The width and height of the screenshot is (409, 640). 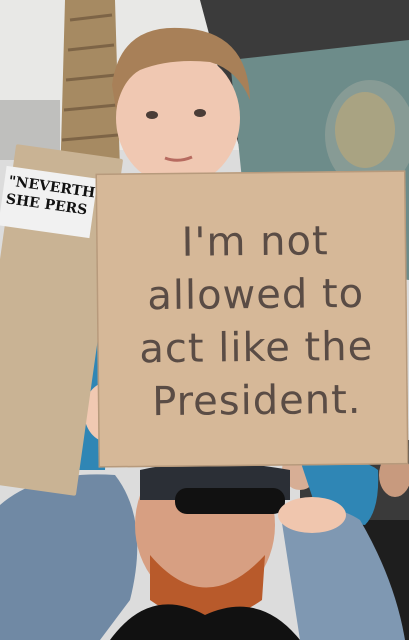 What do you see at coordinates (256, 348) in the screenshot?
I see `main-sign-line-3: act like the` at bounding box center [256, 348].